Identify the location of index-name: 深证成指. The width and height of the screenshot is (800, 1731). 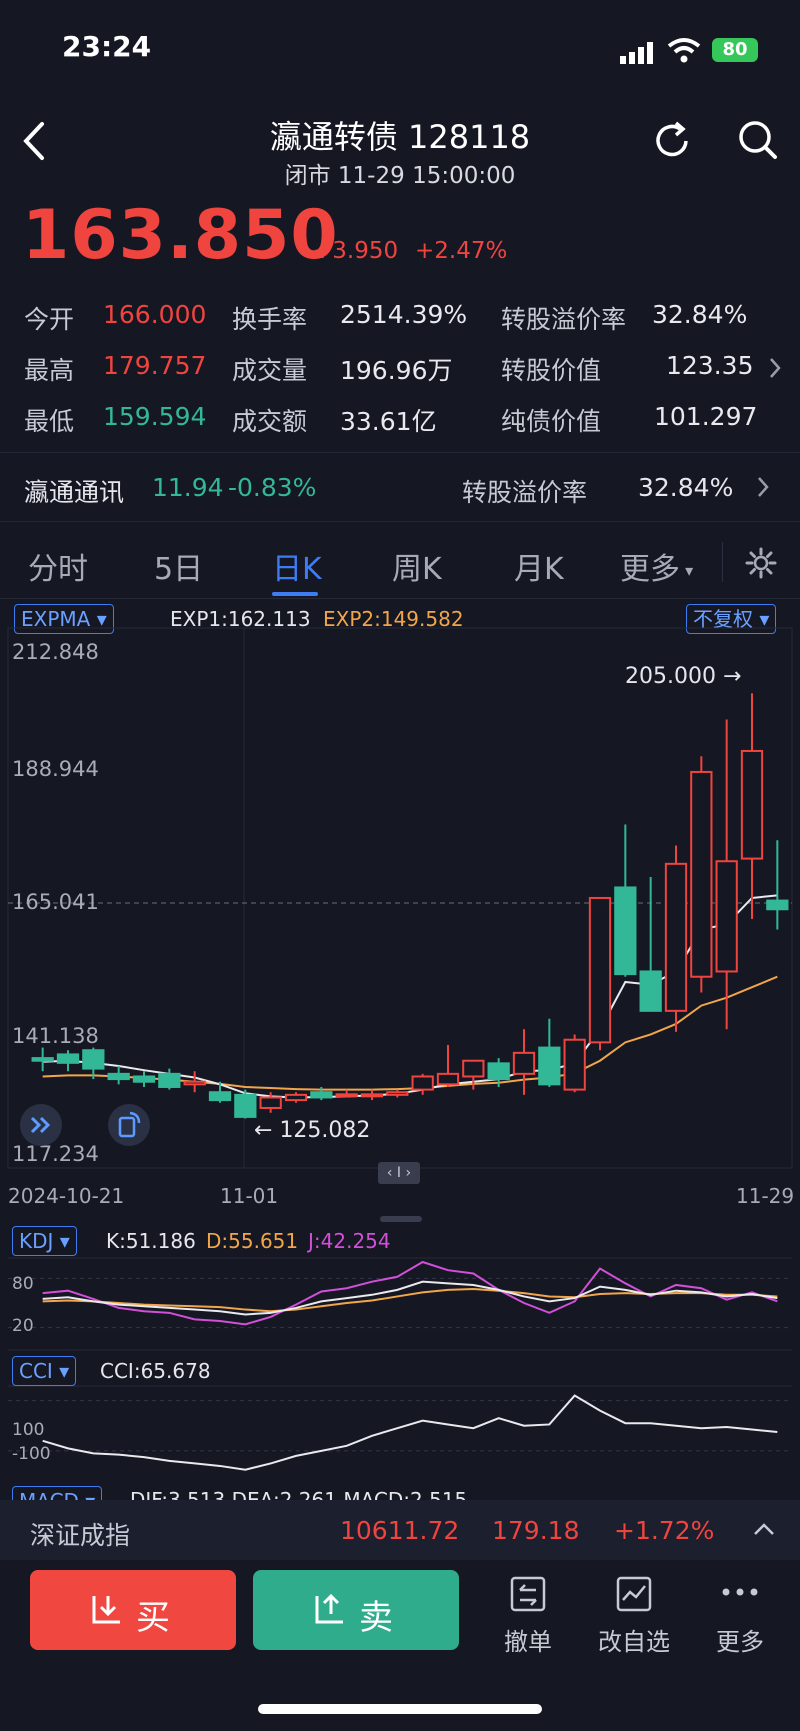
(80, 1535).